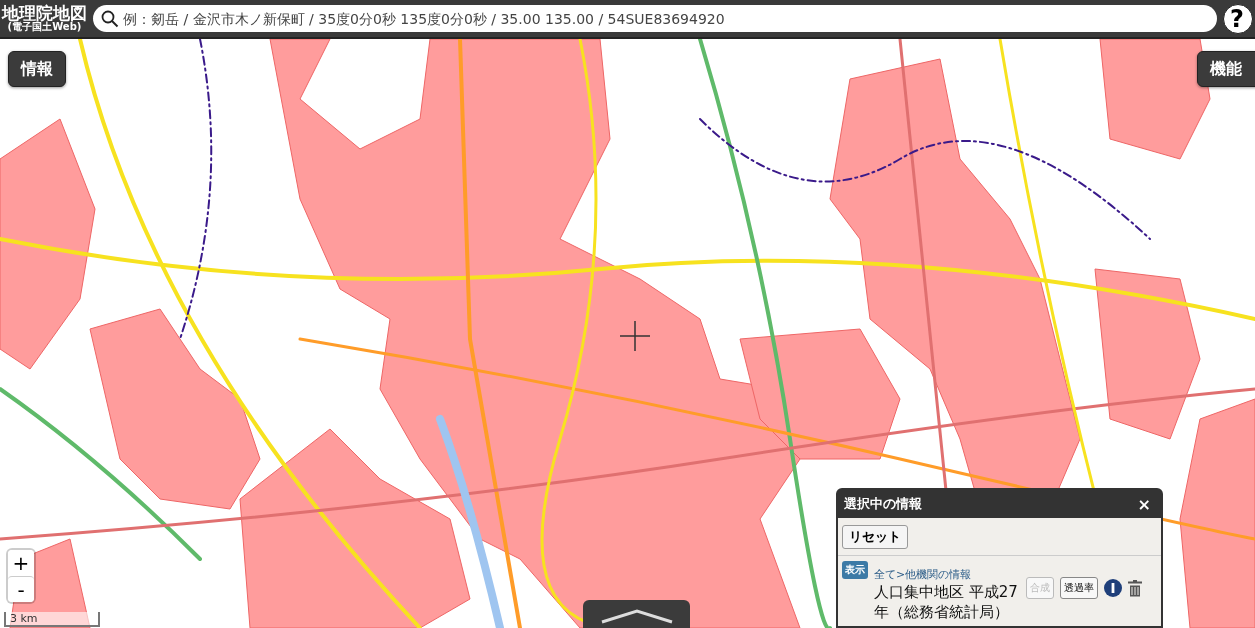 The image size is (1255, 628). I want to click on logo-subtitle: (電子国土Web), so click(44, 27).